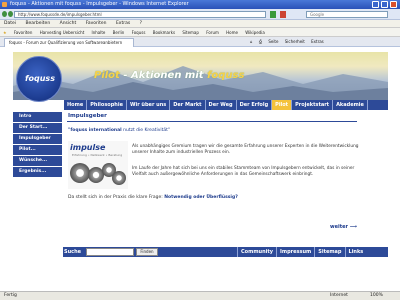 The image size is (400, 300). I want to click on footer-links: Community Impressum Sitemap Links, so click(301, 252).